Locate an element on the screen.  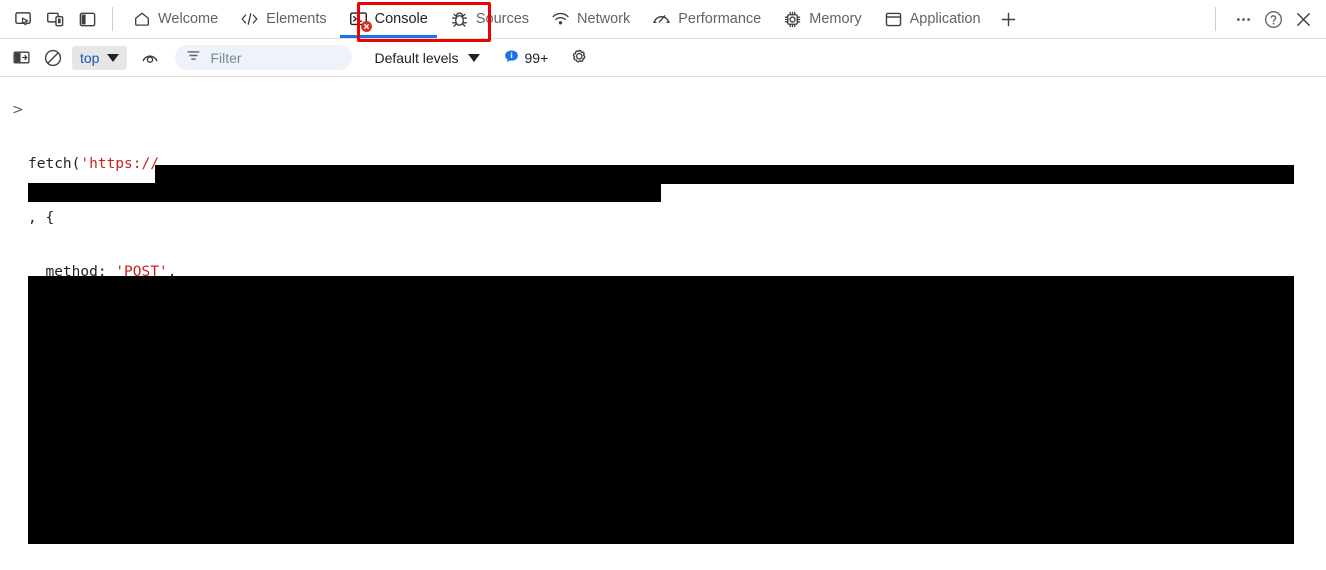
tab-sources-label: Sources is located at coordinates (502, 18).